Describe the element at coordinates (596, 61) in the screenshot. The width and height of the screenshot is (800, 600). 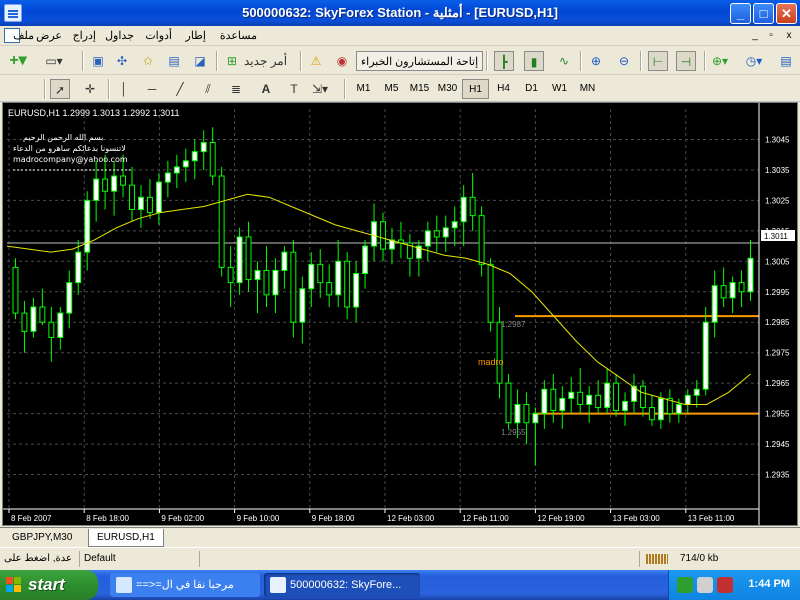
I see `zoom-in-icon: ⊕` at that location.